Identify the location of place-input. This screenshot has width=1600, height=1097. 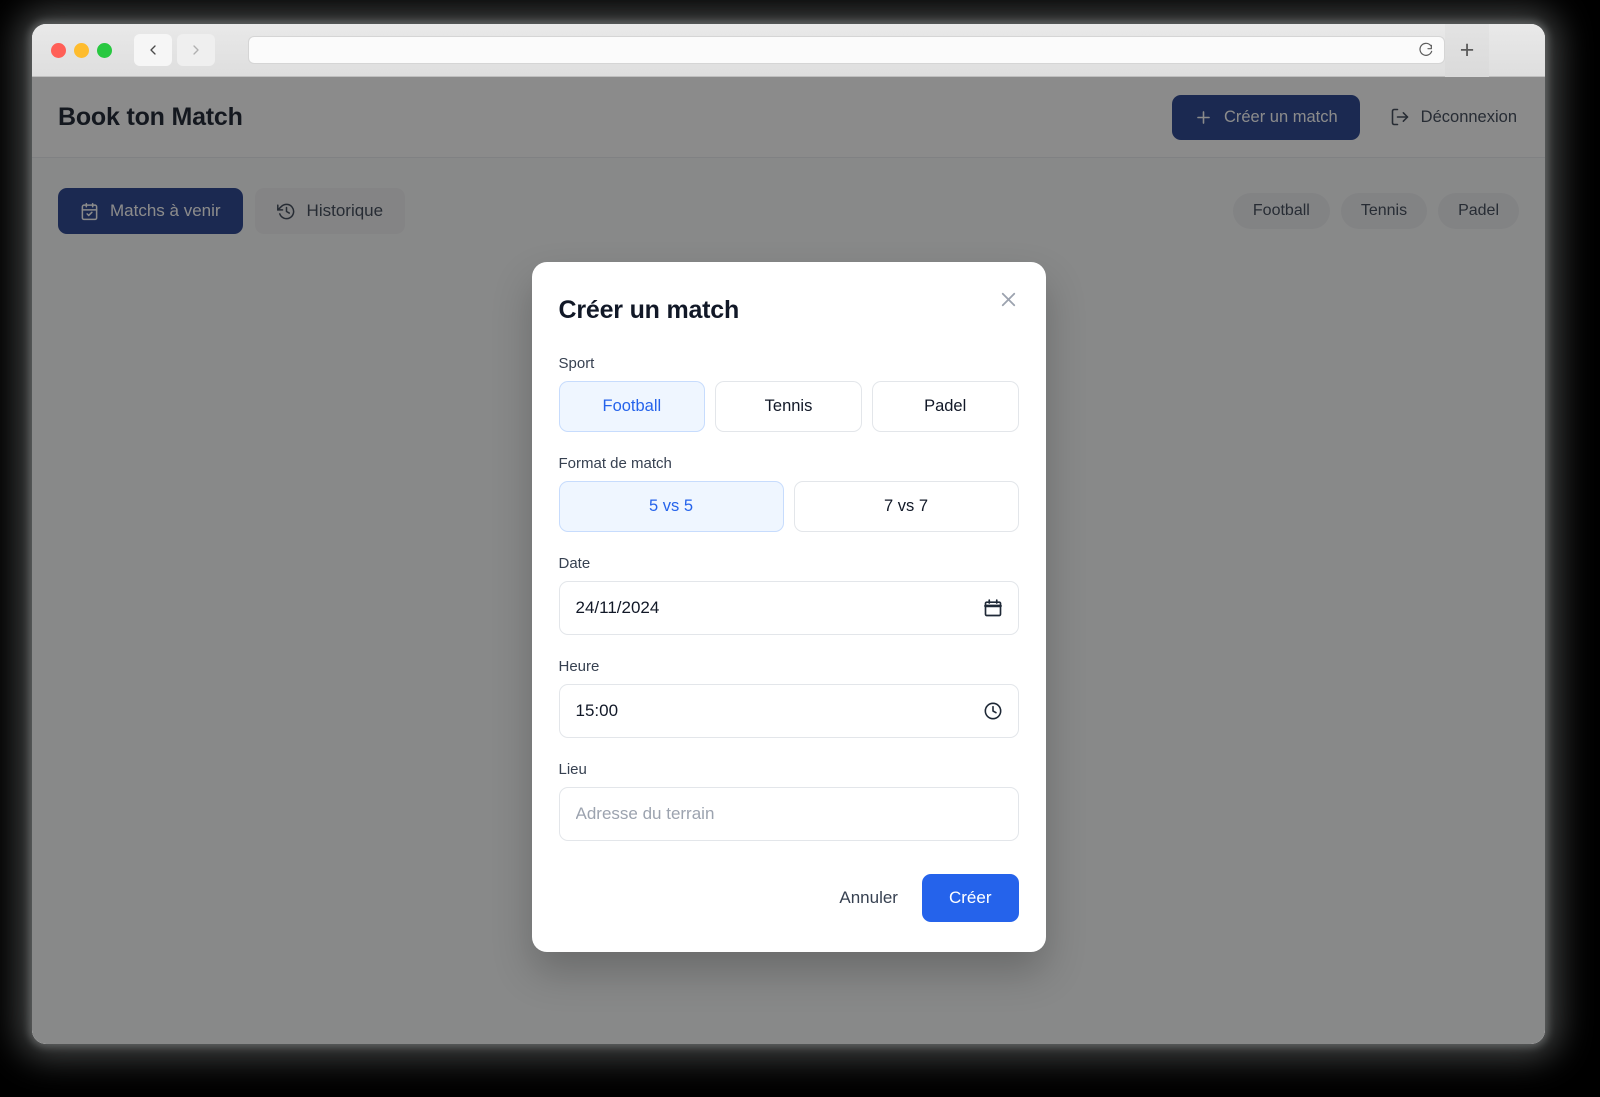
(788, 814).